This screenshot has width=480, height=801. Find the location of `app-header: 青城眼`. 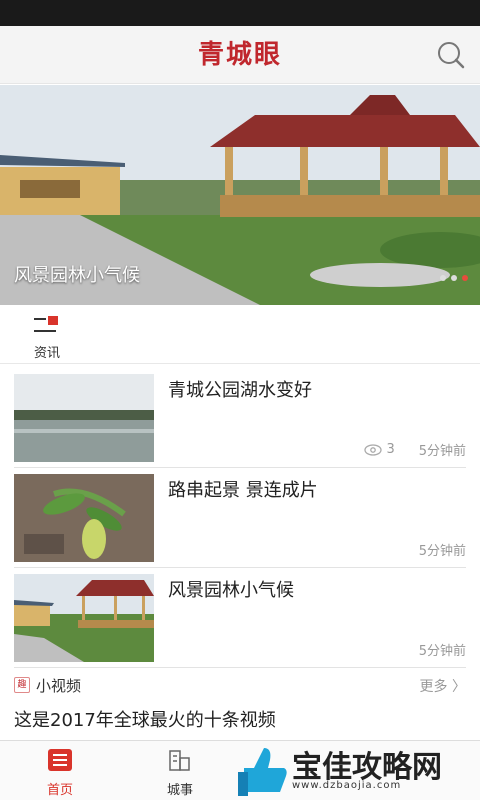

app-header: 青城眼 is located at coordinates (240, 55).